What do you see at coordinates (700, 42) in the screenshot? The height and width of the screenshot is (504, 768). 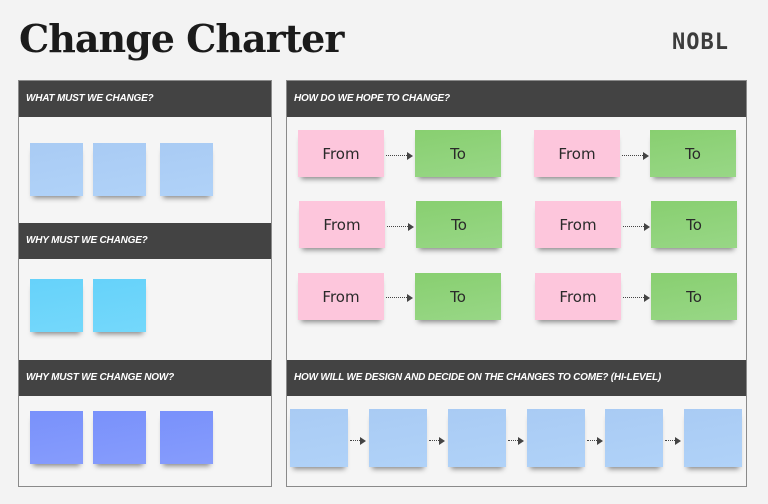 I see `nobl-logo: NOBL` at bounding box center [700, 42].